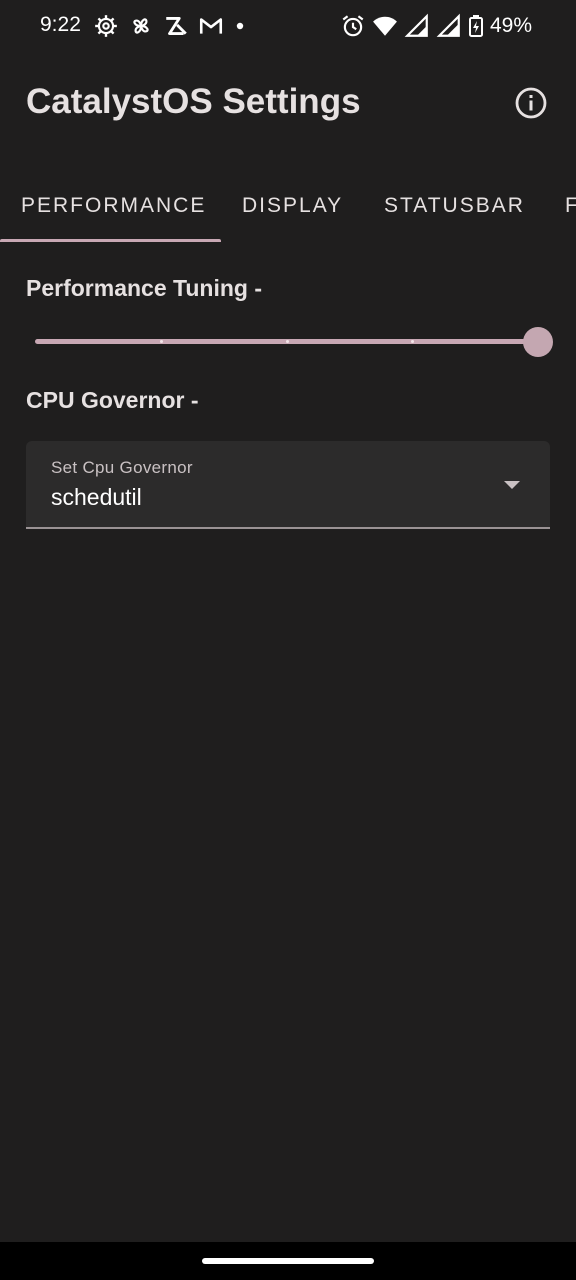  Describe the element at coordinates (291, 342) in the screenshot. I see `performance-tuning-slider` at that location.